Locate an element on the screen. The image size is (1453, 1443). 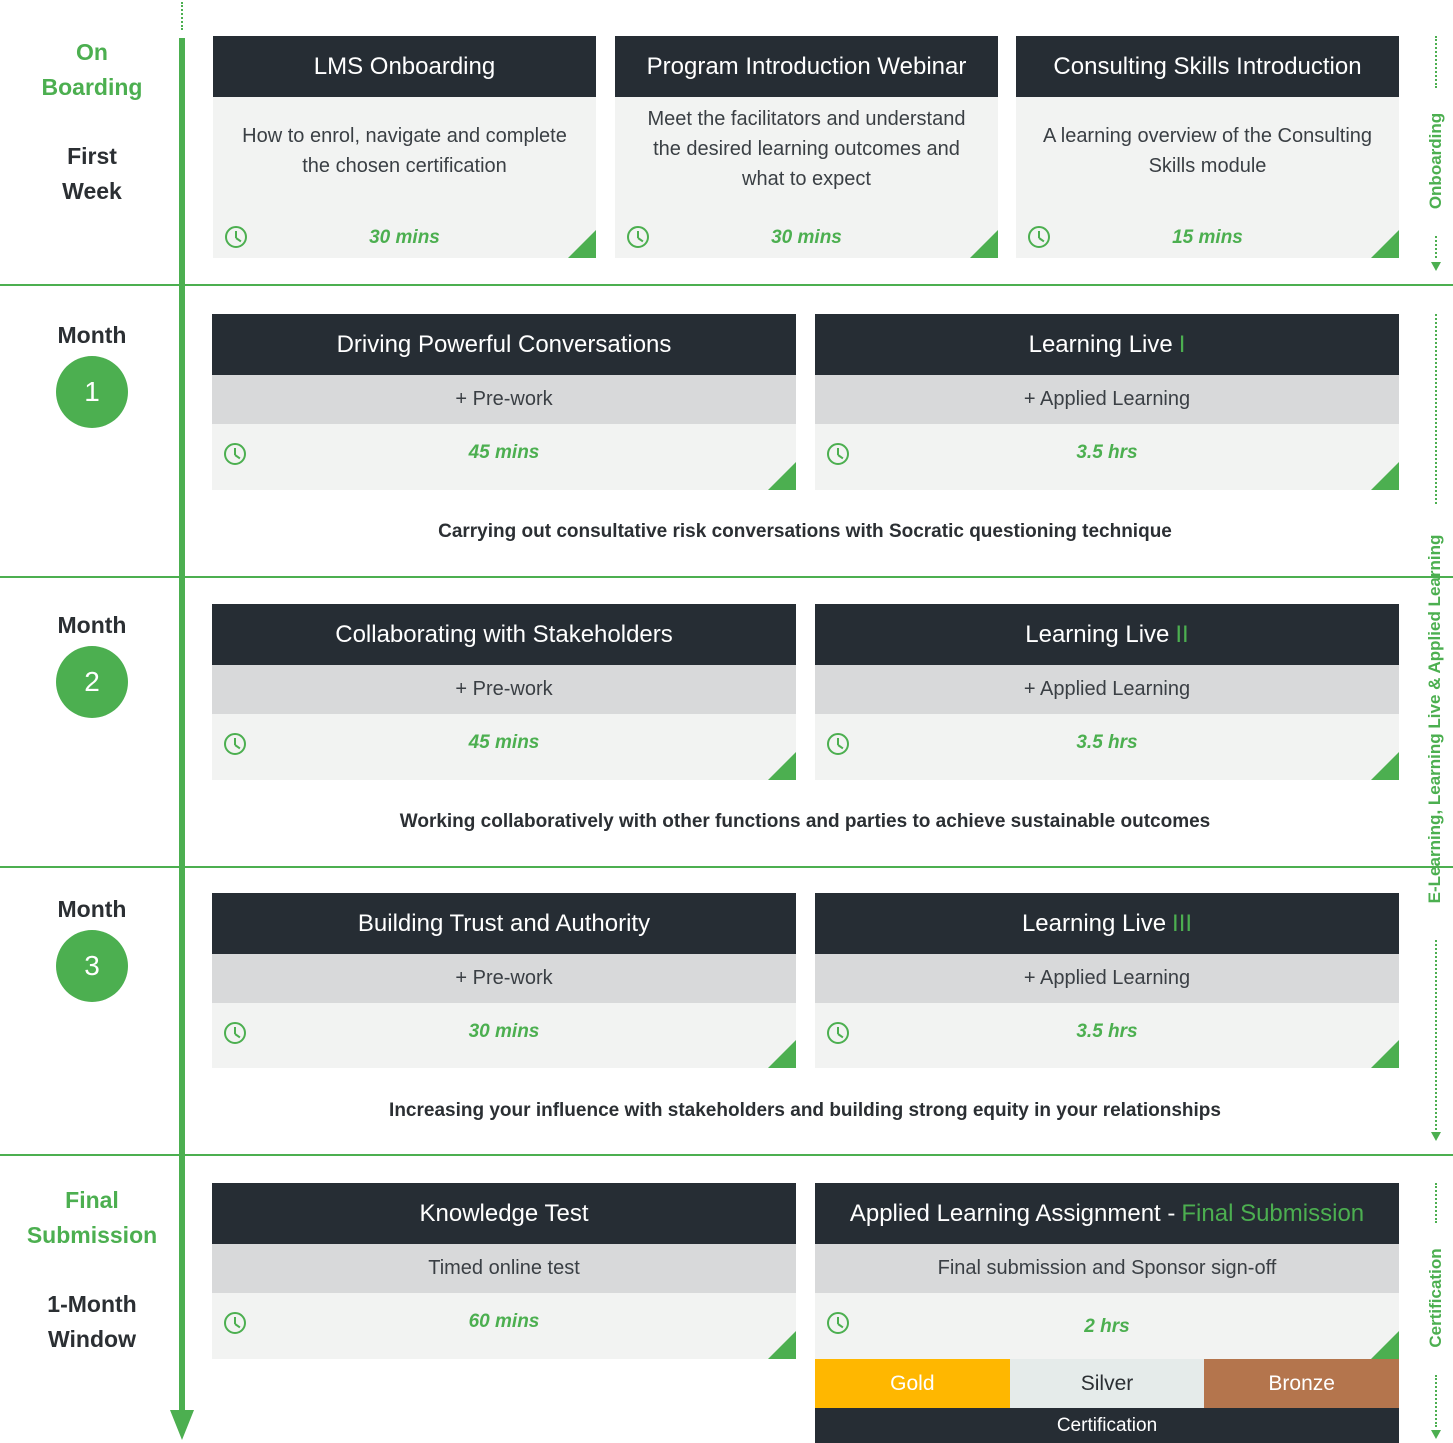
card-title: LMS Onboarding is located at coordinates (404, 66).